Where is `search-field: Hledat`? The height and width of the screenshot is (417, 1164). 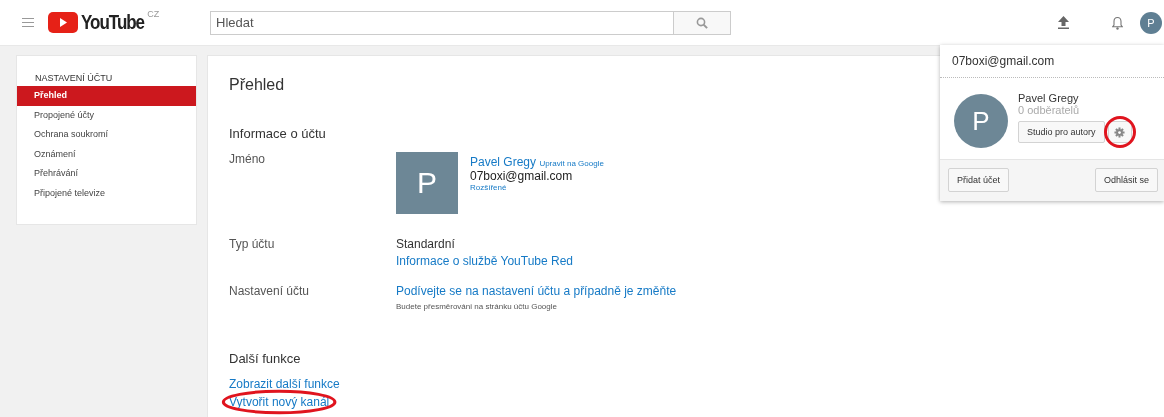
search-field: Hledat is located at coordinates (441, 22).